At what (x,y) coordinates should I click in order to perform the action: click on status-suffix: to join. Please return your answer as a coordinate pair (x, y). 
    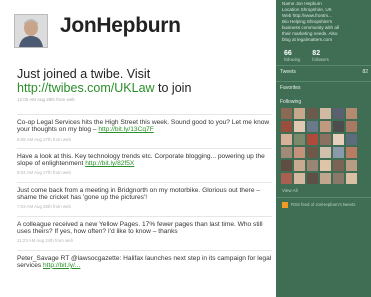
    Looking at the image, I should click on (173, 88).